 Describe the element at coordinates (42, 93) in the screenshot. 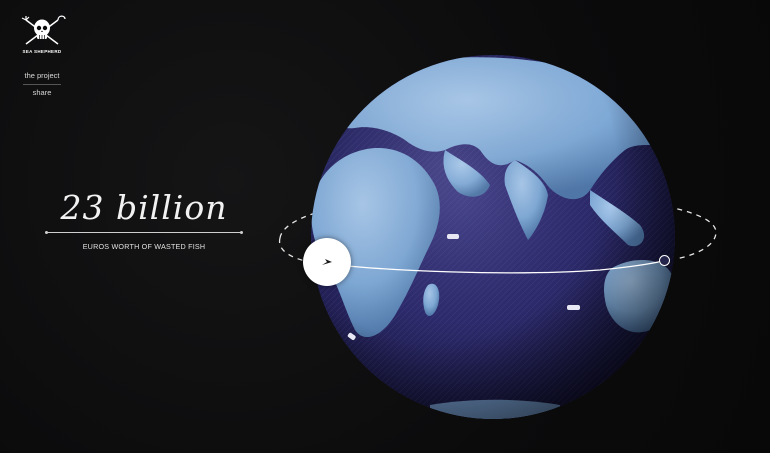

I see `nav-item-share: share` at that location.